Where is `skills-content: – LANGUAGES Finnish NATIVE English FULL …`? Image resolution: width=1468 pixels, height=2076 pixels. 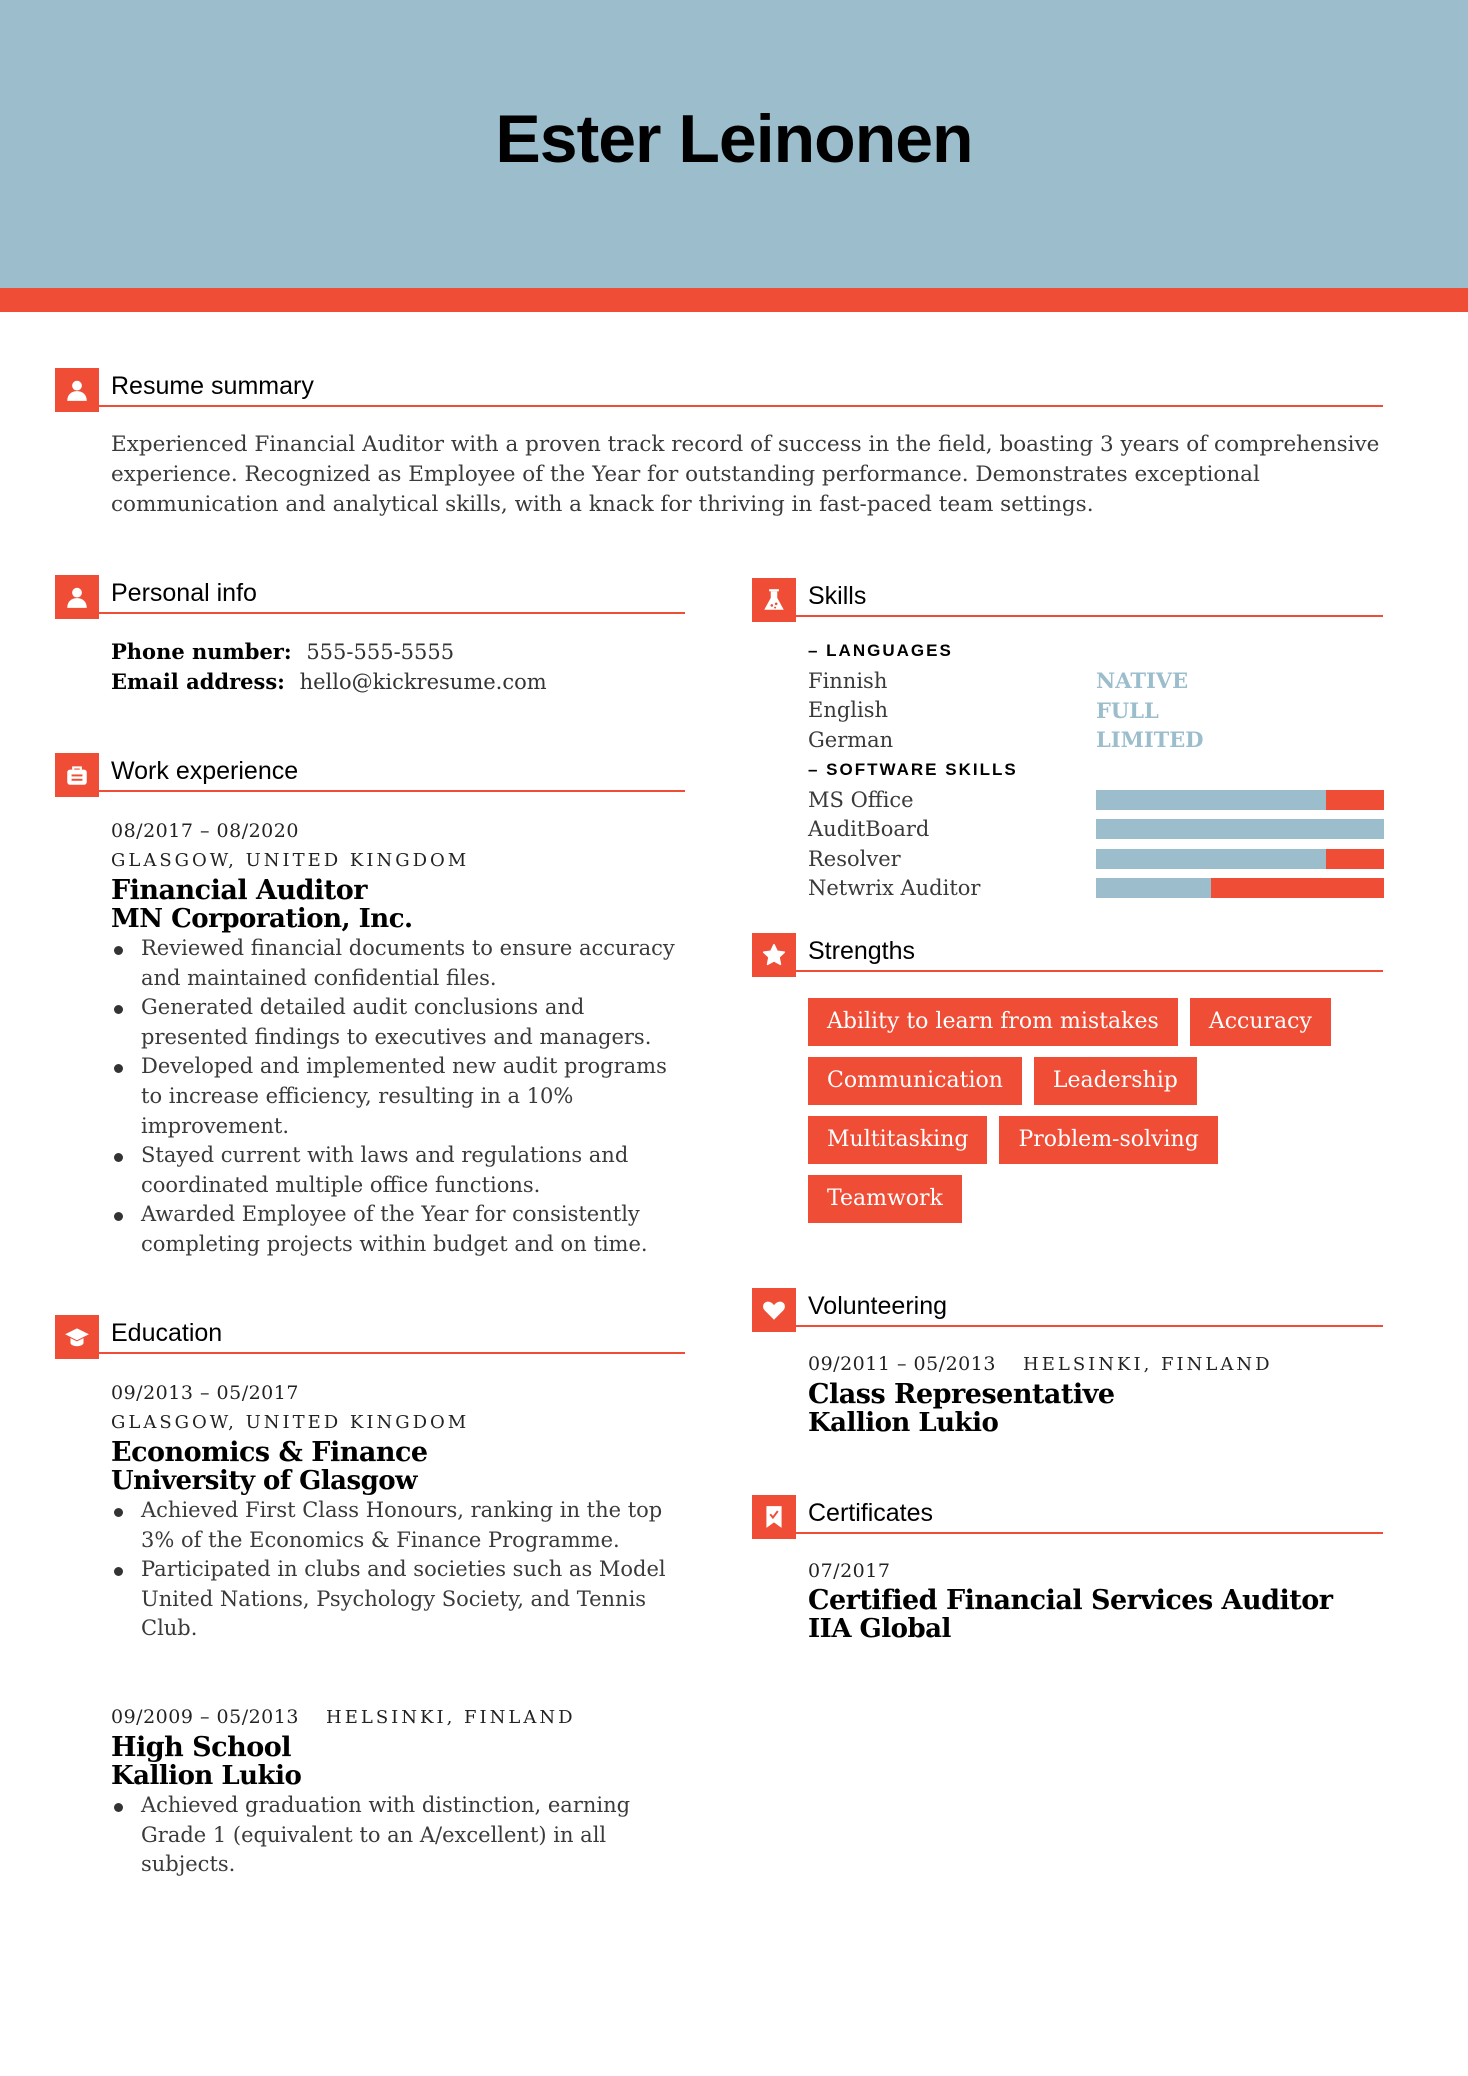 skills-content: – LANGUAGES Finnish NATIVE English FULL … is located at coordinates (1096, 769).